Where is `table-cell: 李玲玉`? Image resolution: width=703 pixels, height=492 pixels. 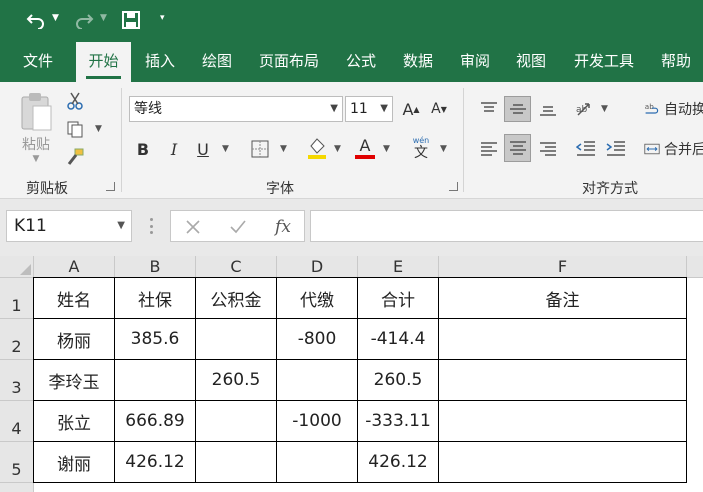
table-cell: 李玲玉 is located at coordinates (74, 380).